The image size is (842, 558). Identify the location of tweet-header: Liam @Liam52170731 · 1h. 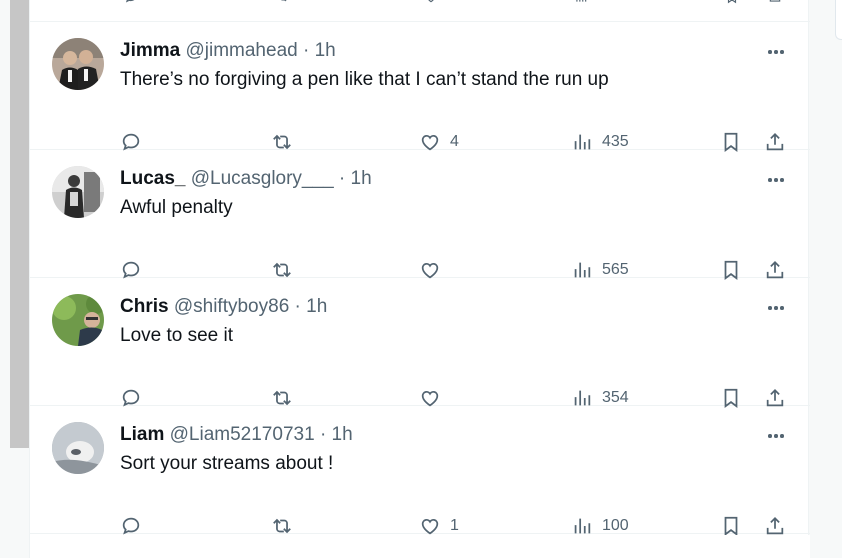
(236, 435).